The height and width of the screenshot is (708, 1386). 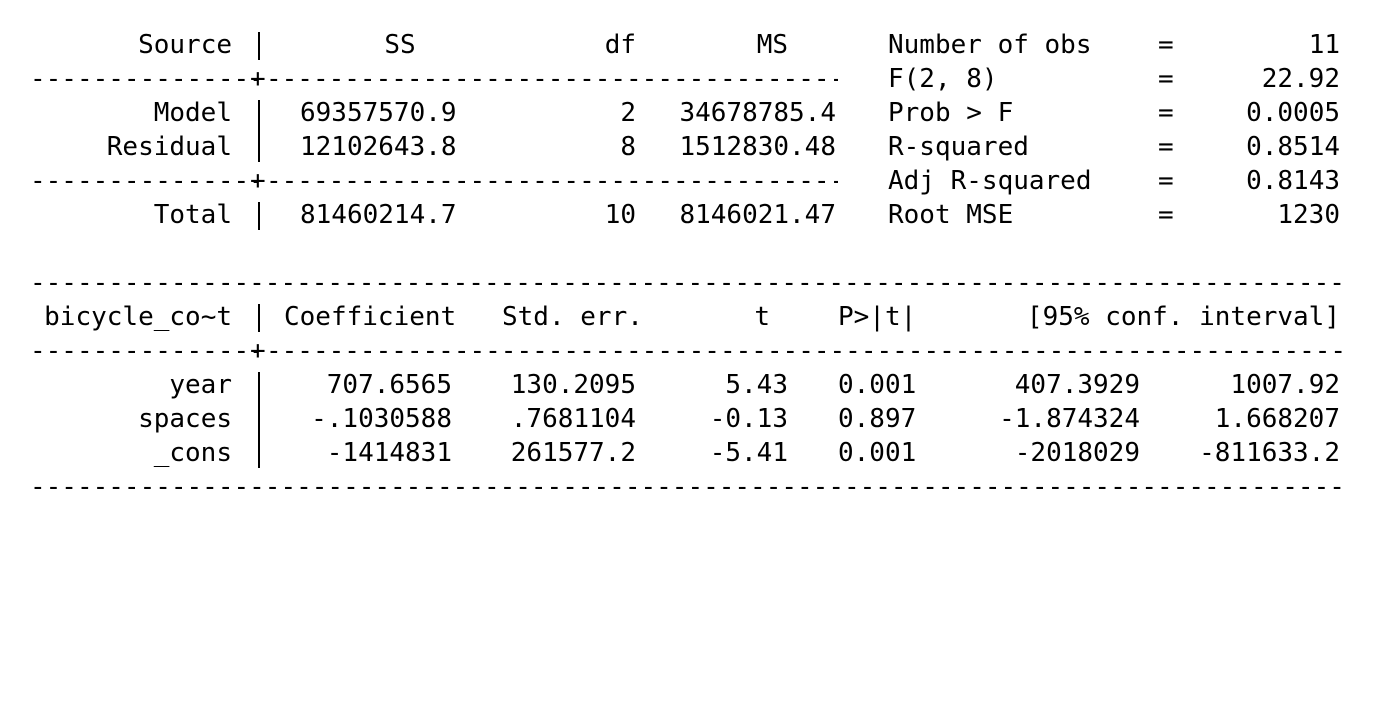 What do you see at coordinates (757, 147) in the screenshot?
I see `anova-row-ms: 1512830.48` at bounding box center [757, 147].